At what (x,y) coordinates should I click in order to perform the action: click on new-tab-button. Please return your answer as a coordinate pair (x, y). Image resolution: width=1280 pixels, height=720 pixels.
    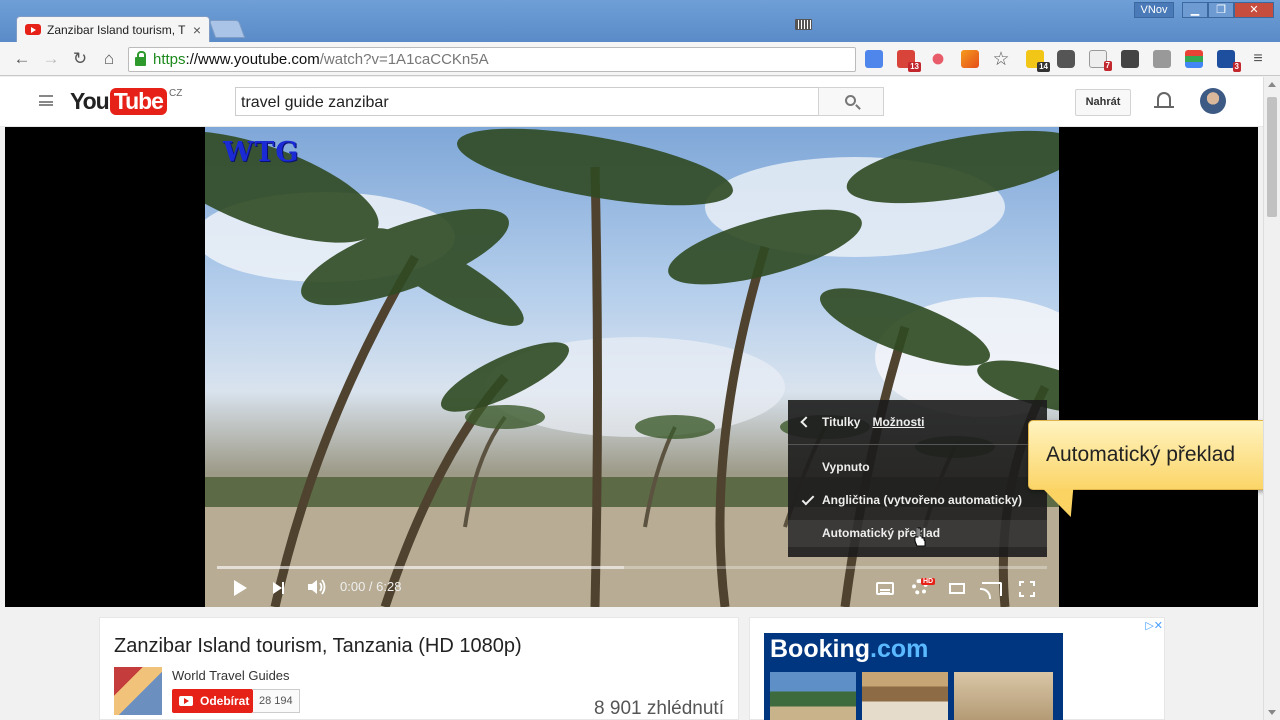
    Looking at the image, I should click on (227, 29).